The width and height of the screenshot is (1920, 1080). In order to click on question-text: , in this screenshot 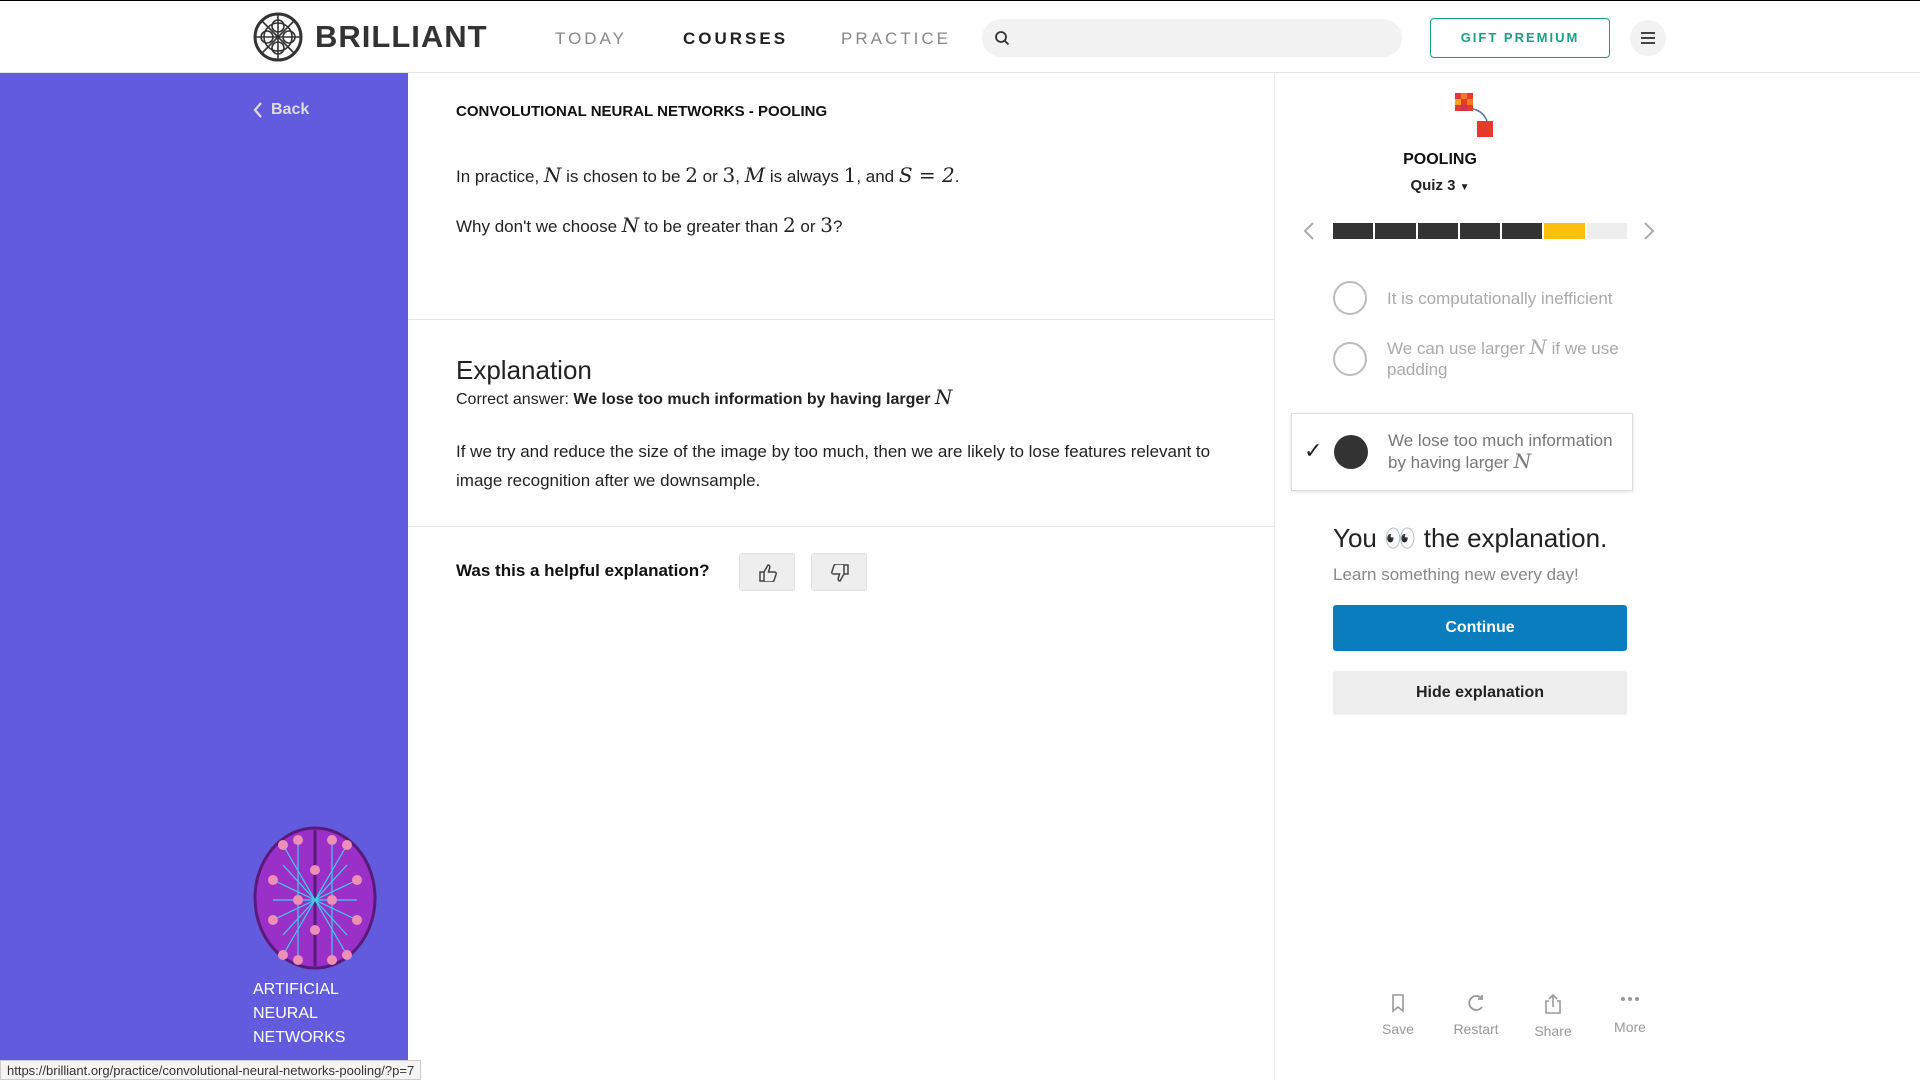, I will do `click(740, 176)`.